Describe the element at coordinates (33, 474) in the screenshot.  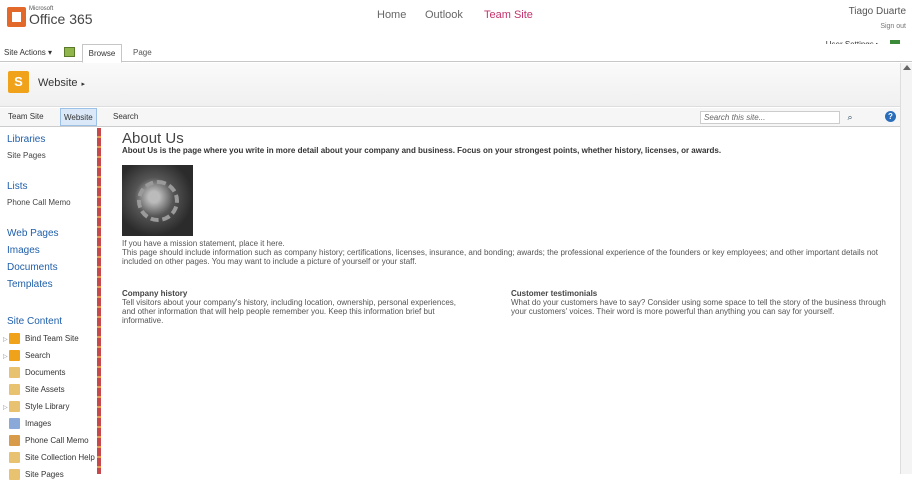
I see `tree-item-site-pages: Site Pages` at that location.